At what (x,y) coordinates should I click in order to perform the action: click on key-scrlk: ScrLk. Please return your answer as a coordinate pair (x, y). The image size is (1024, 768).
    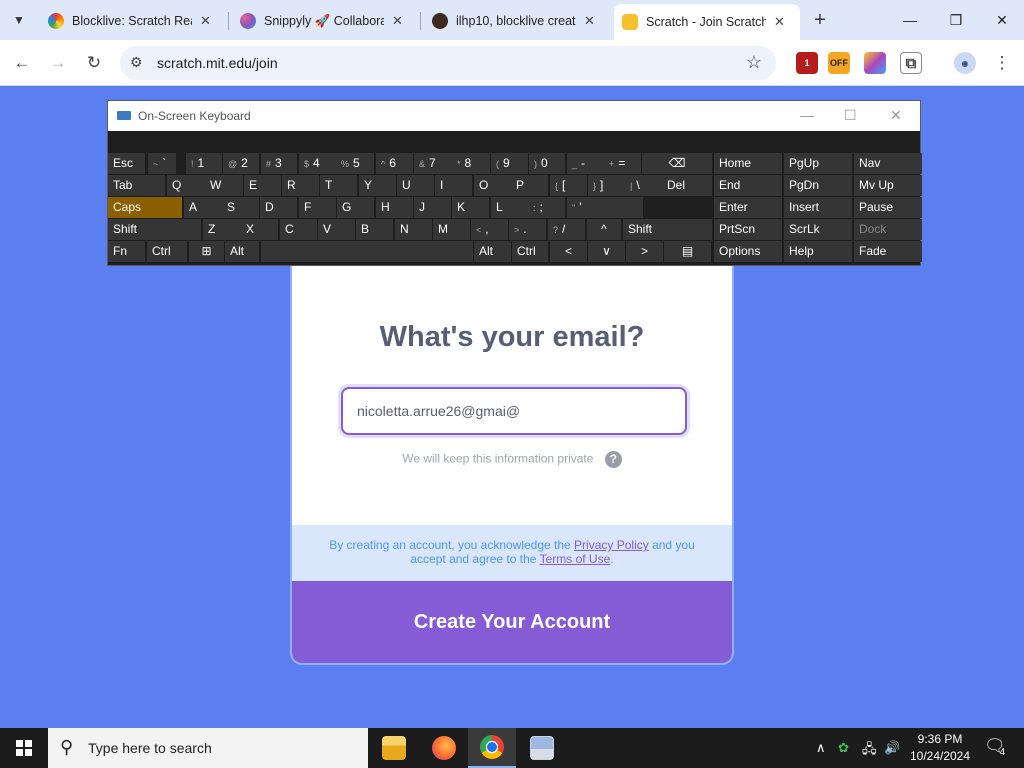
    Looking at the image, I should click on (818, 229).